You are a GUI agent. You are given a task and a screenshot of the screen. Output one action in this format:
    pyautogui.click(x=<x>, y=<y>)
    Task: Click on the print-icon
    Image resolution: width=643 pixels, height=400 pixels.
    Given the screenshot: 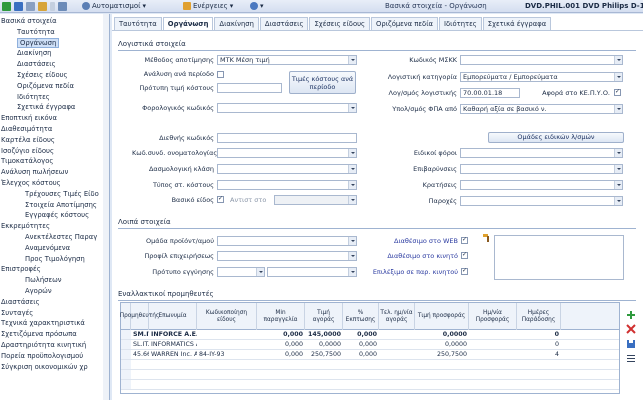 What is the action you would take?
    pyautogui.click(x=30, y=6)
    